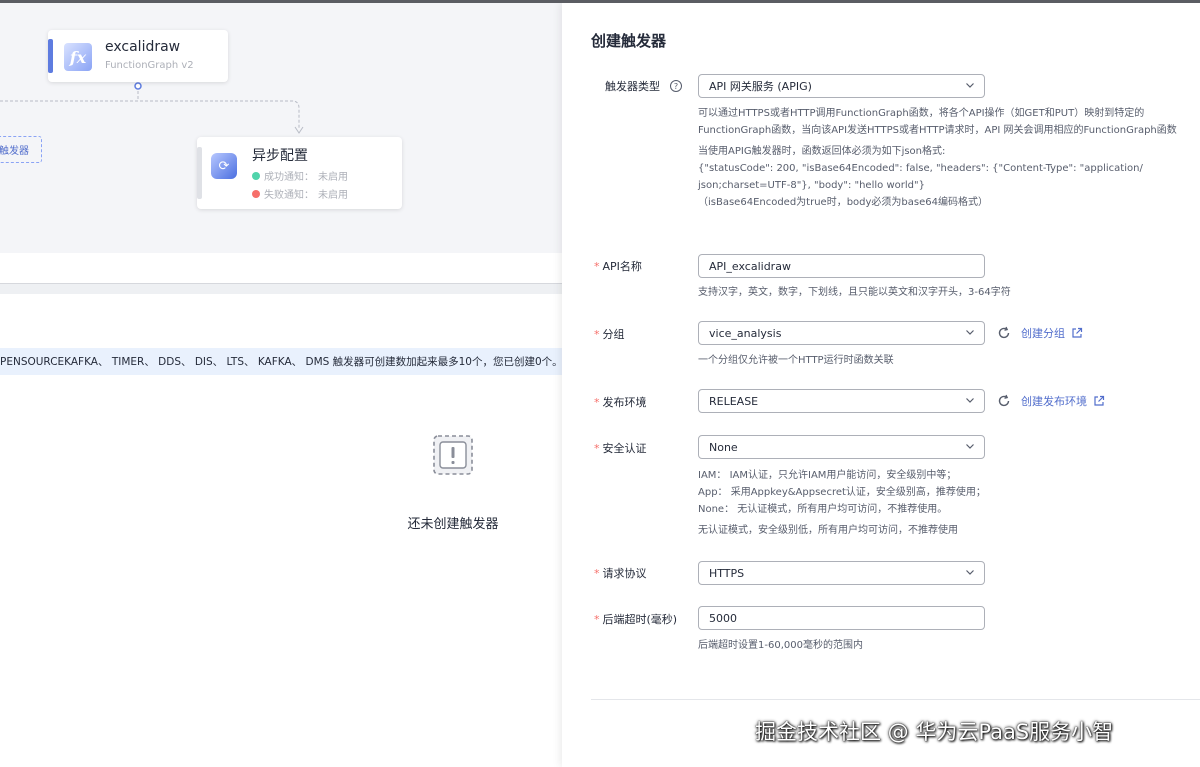 The width and height of the screenshot is (1200, 767). Describe the element at coordinates (841, 447) in the screenshot. I see `auth-select: None` at that location.